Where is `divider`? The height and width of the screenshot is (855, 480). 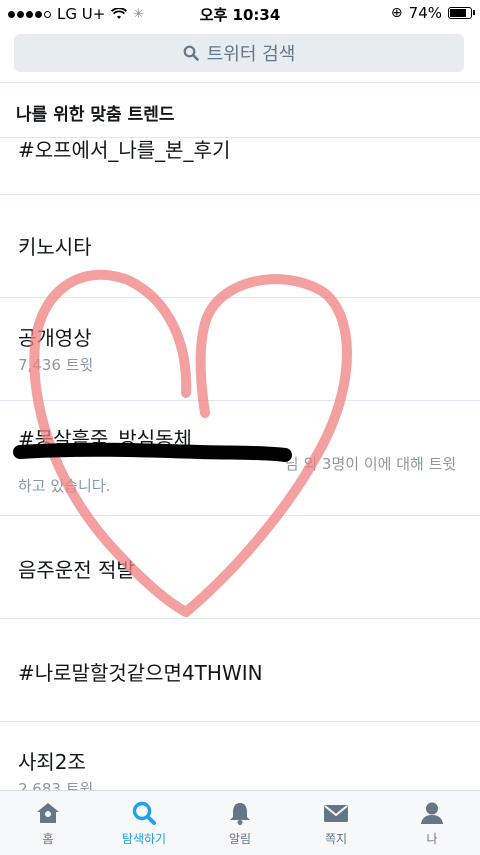
divider is located at coordinates (240, 82).